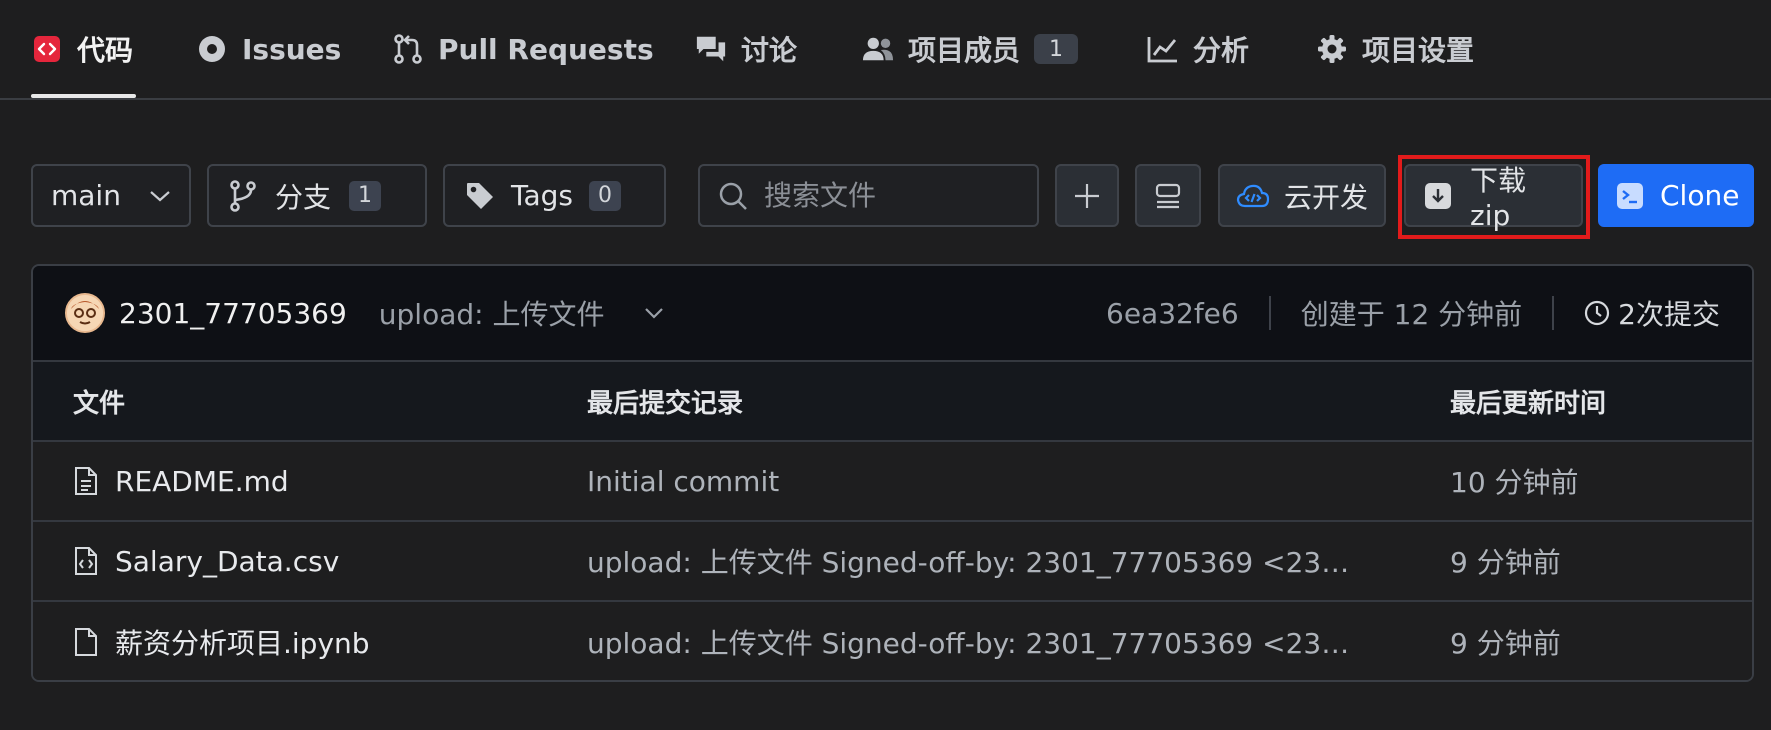 The image size is (1771, 730). I want to click on branch-icon, so click(243, 195).